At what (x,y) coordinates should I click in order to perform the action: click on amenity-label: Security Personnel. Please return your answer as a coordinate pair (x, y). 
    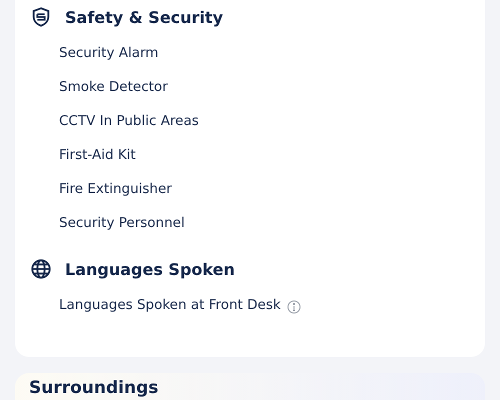
    Looking at the image, I should click on (122, 223).